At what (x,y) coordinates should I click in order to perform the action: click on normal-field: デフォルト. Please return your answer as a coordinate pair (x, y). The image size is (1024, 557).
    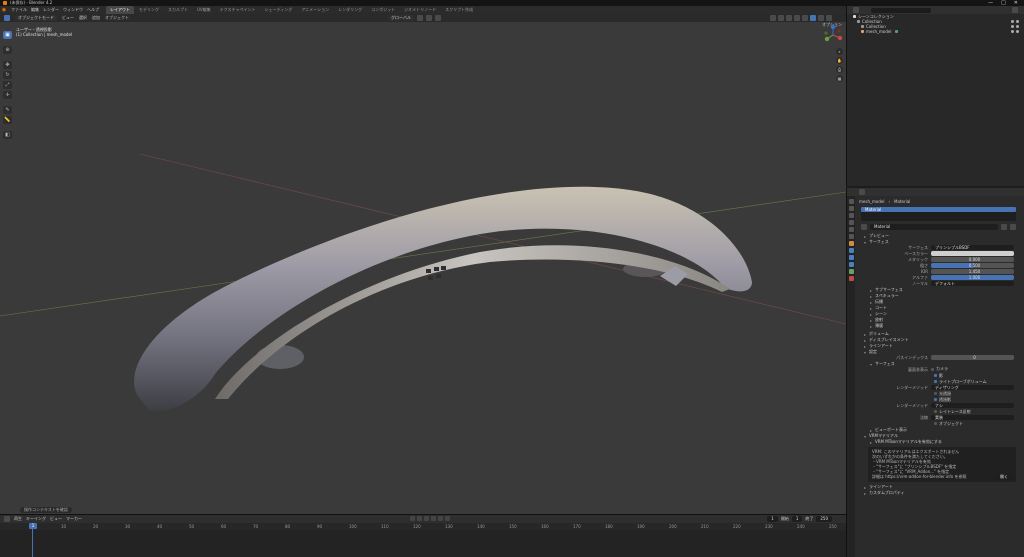
    Looking at the image, I should click on (972, 283).